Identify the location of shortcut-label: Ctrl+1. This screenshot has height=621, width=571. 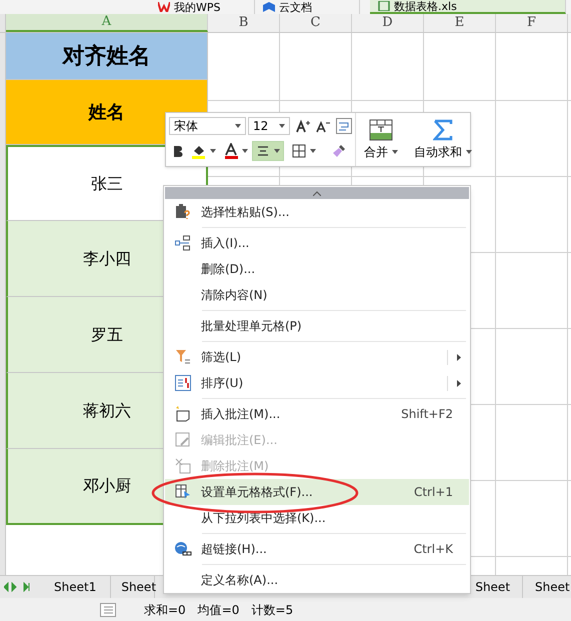
(433, 492).